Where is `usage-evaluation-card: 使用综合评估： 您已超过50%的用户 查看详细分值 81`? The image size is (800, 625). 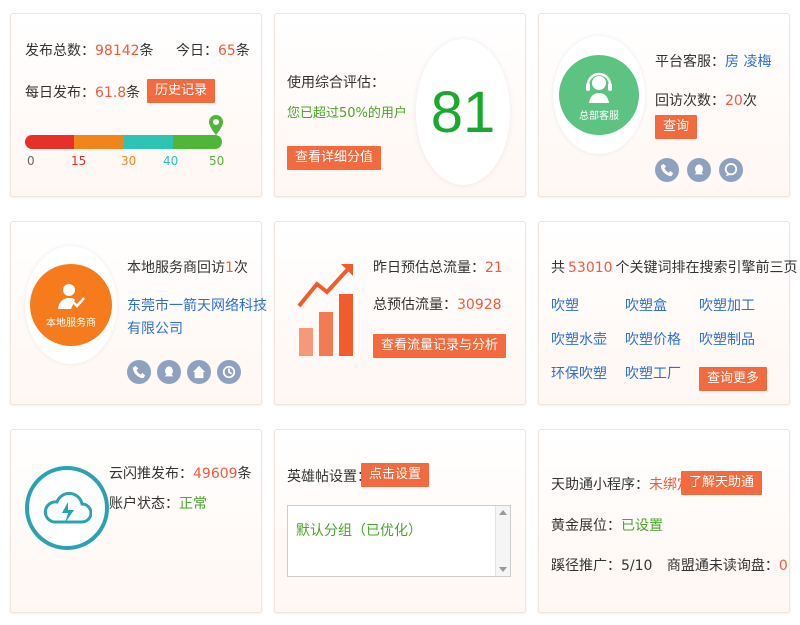
usage-evaluation-card: 使用综合评估： 您已超过50%的用户 查看详细分值 81 is located at coordinates (400, 105).